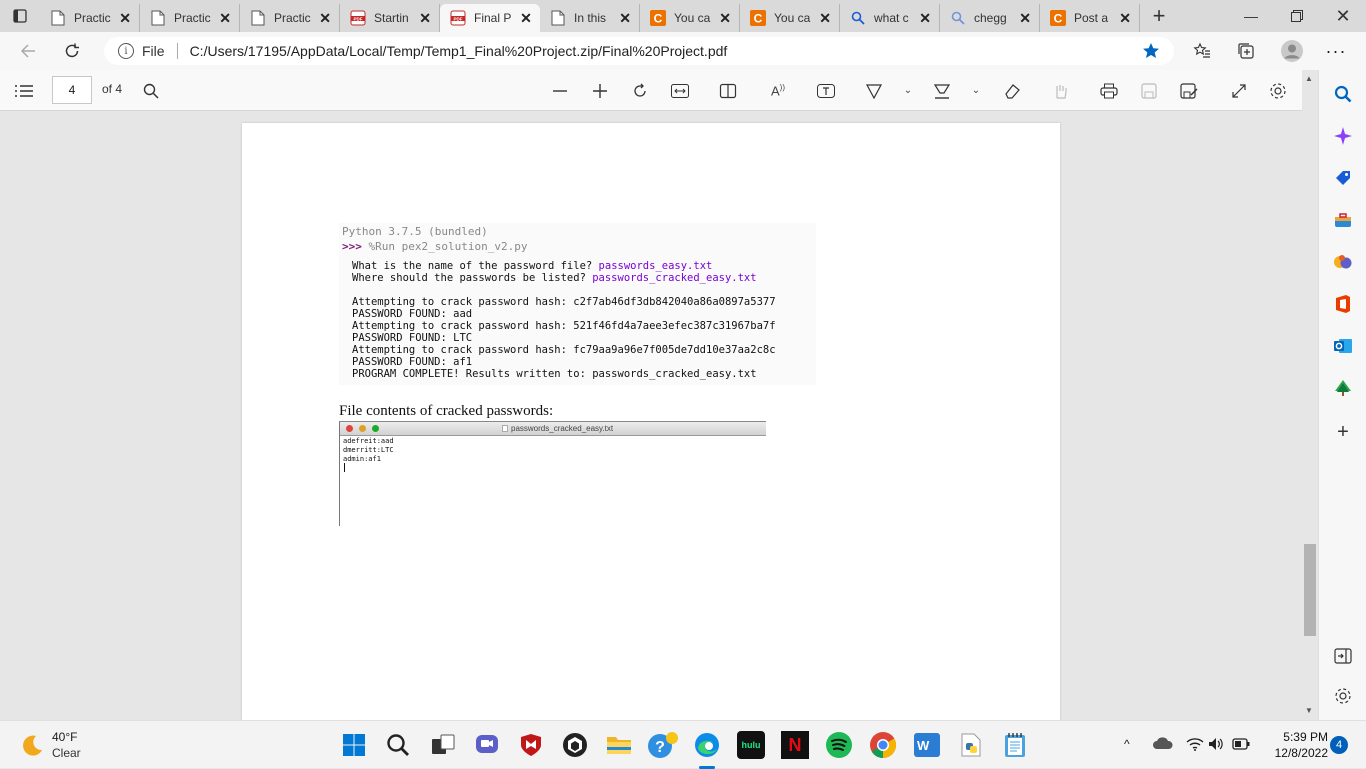 This screenshot has height=769, width=1366. I want to click on sidebar-search-button, so click(1343, 94).